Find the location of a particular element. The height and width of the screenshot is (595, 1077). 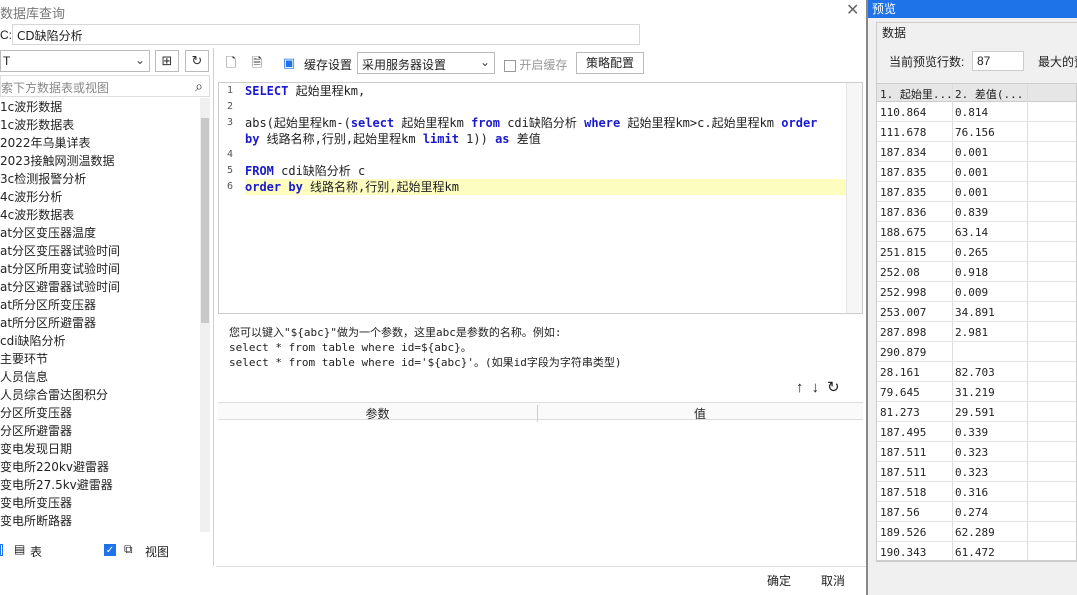

policy-config-button: 策略配置 is located at coordinates (610, 63).